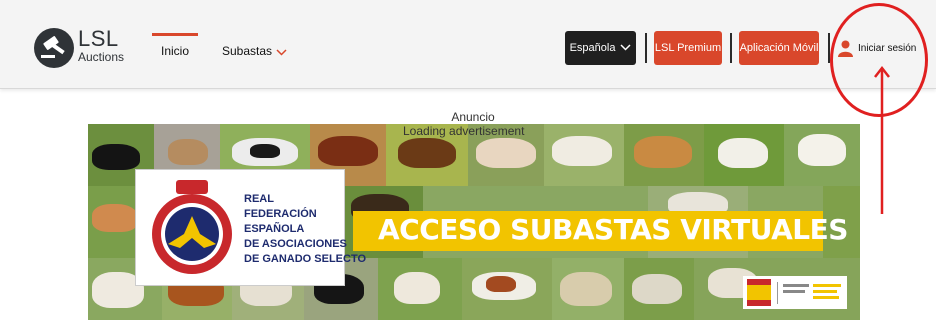  Describe the element at coordinates (592, 48) in the screenshot. I see `language-label: Española` at that location.